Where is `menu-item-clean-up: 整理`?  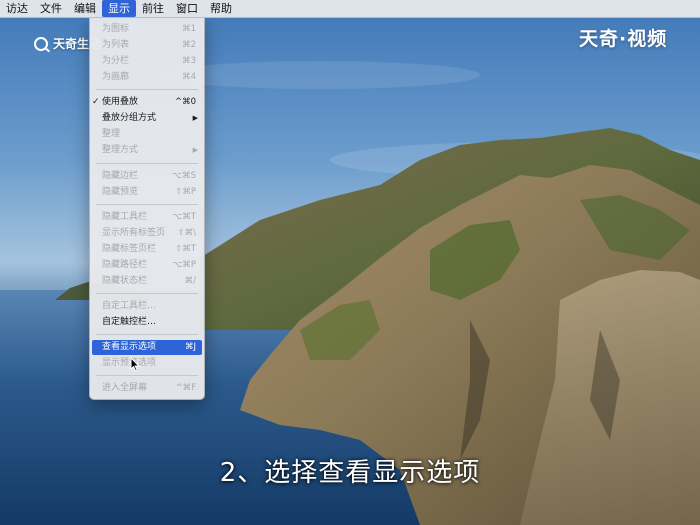
menu-item-clean-up: 整理 is located at coordinates (147, 134).